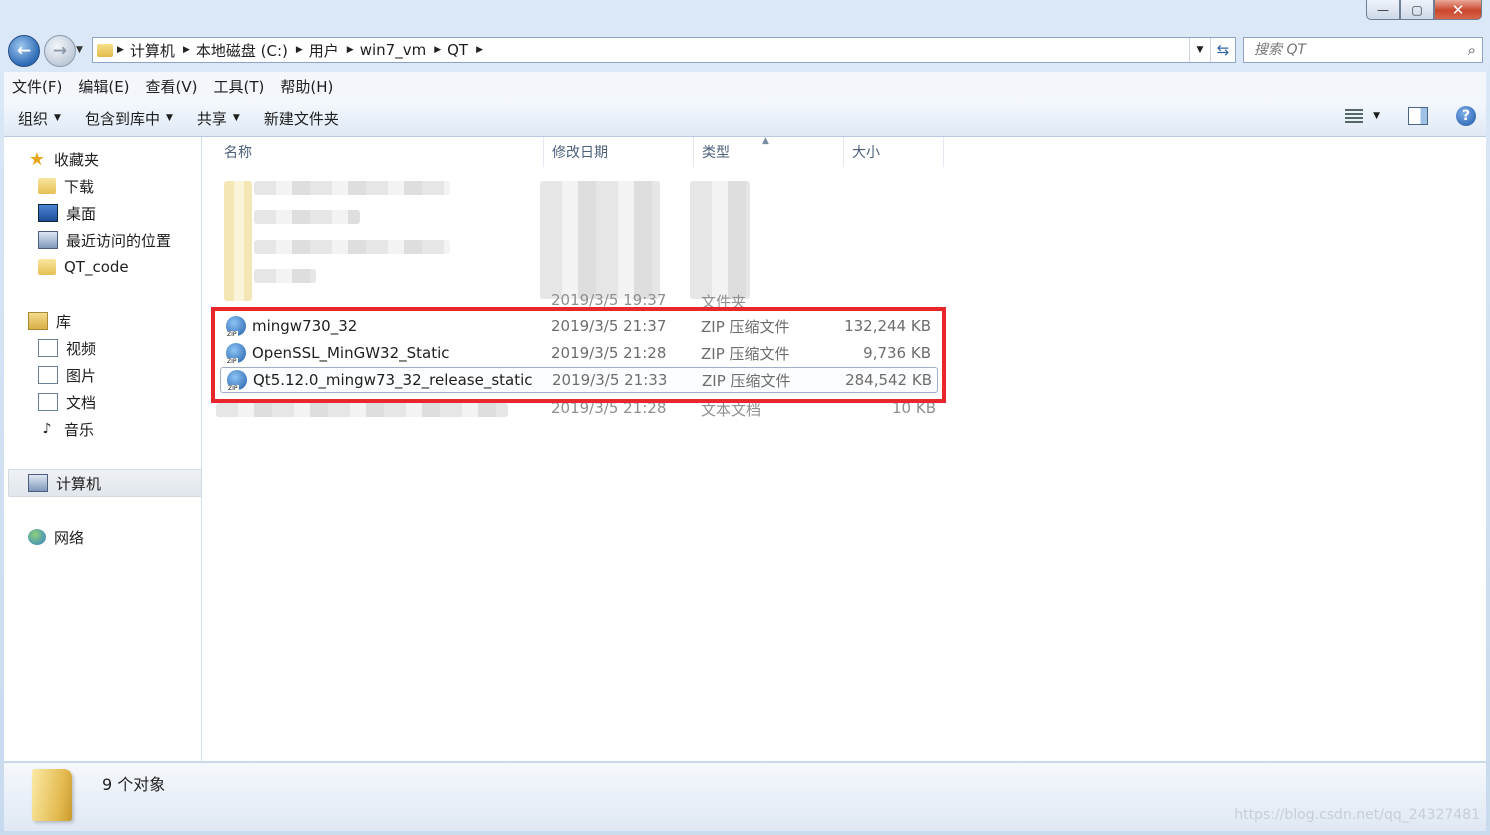 The width and height of the screenshot is (1490, 835). What do you see at coordinates (619, 152) in the screenshot?
I see `column-header-date: 修改日期` at bounding box center [619, 152].